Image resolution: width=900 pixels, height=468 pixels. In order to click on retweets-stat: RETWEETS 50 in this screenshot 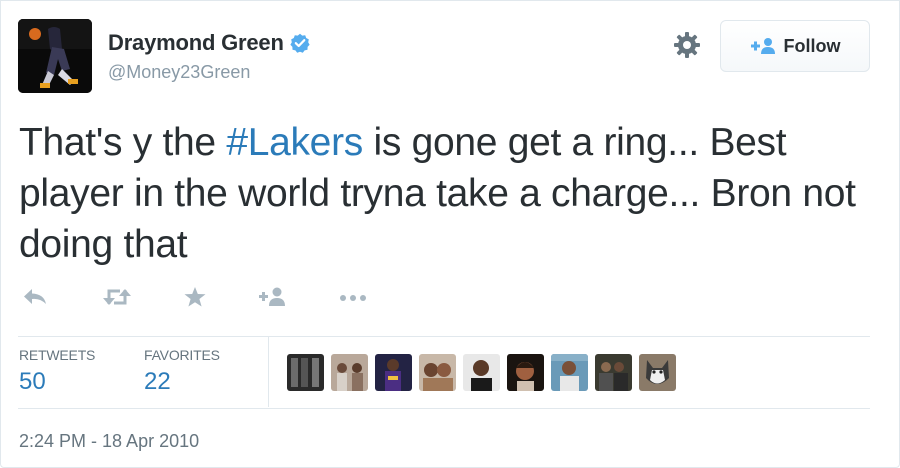, I will do `click(57, 371)`.